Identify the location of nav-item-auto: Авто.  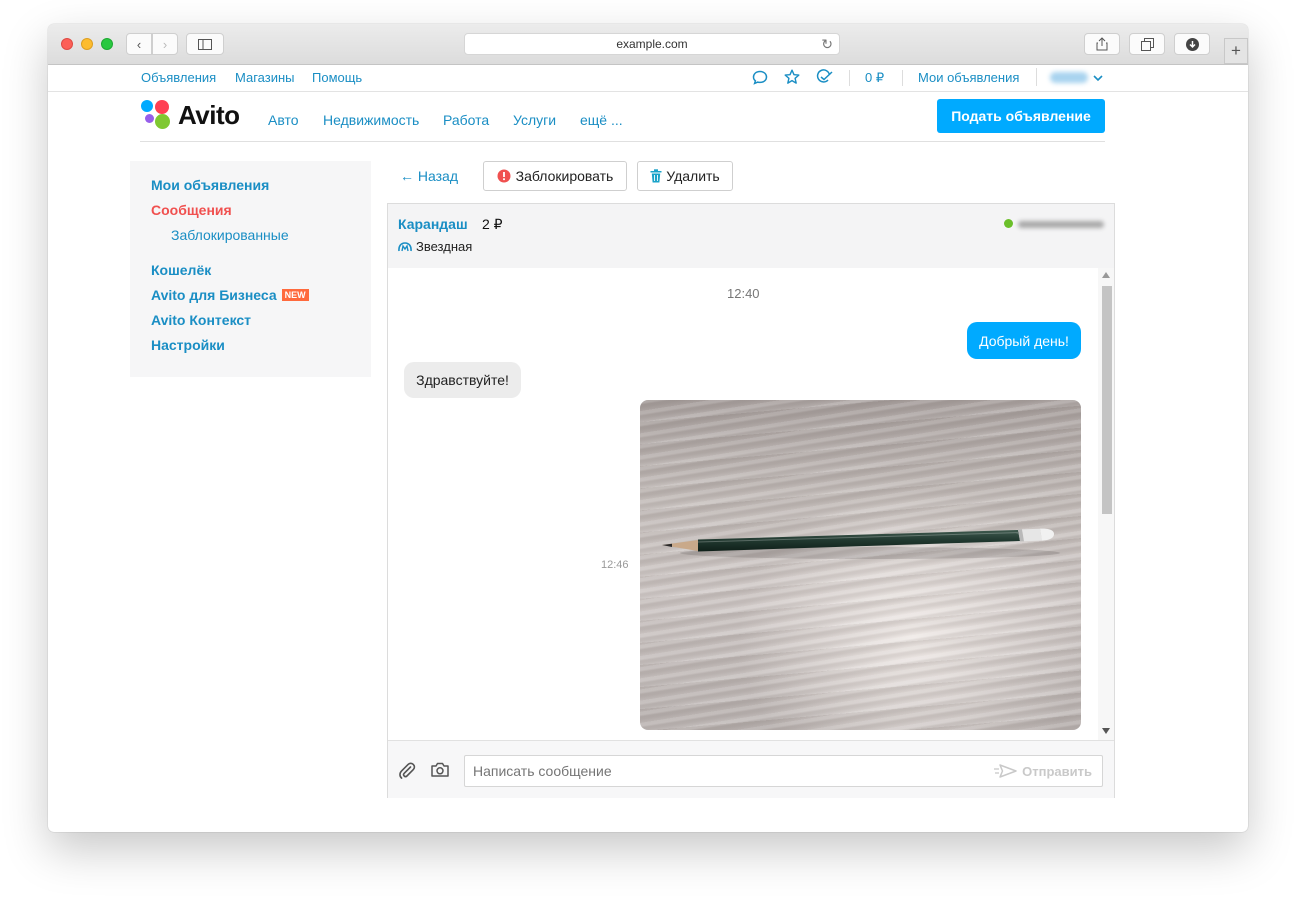
(283, 120).